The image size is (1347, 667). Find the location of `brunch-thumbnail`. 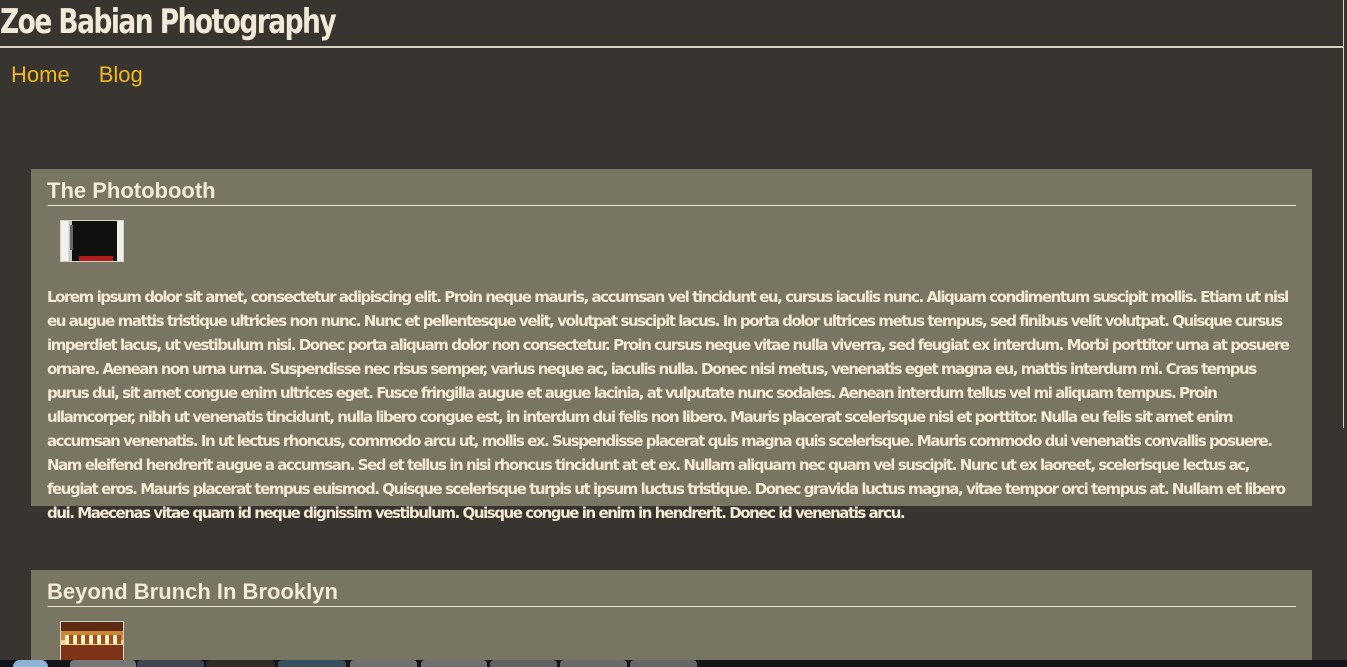

brunch-thumbnail is located at coordinates (92, 642).